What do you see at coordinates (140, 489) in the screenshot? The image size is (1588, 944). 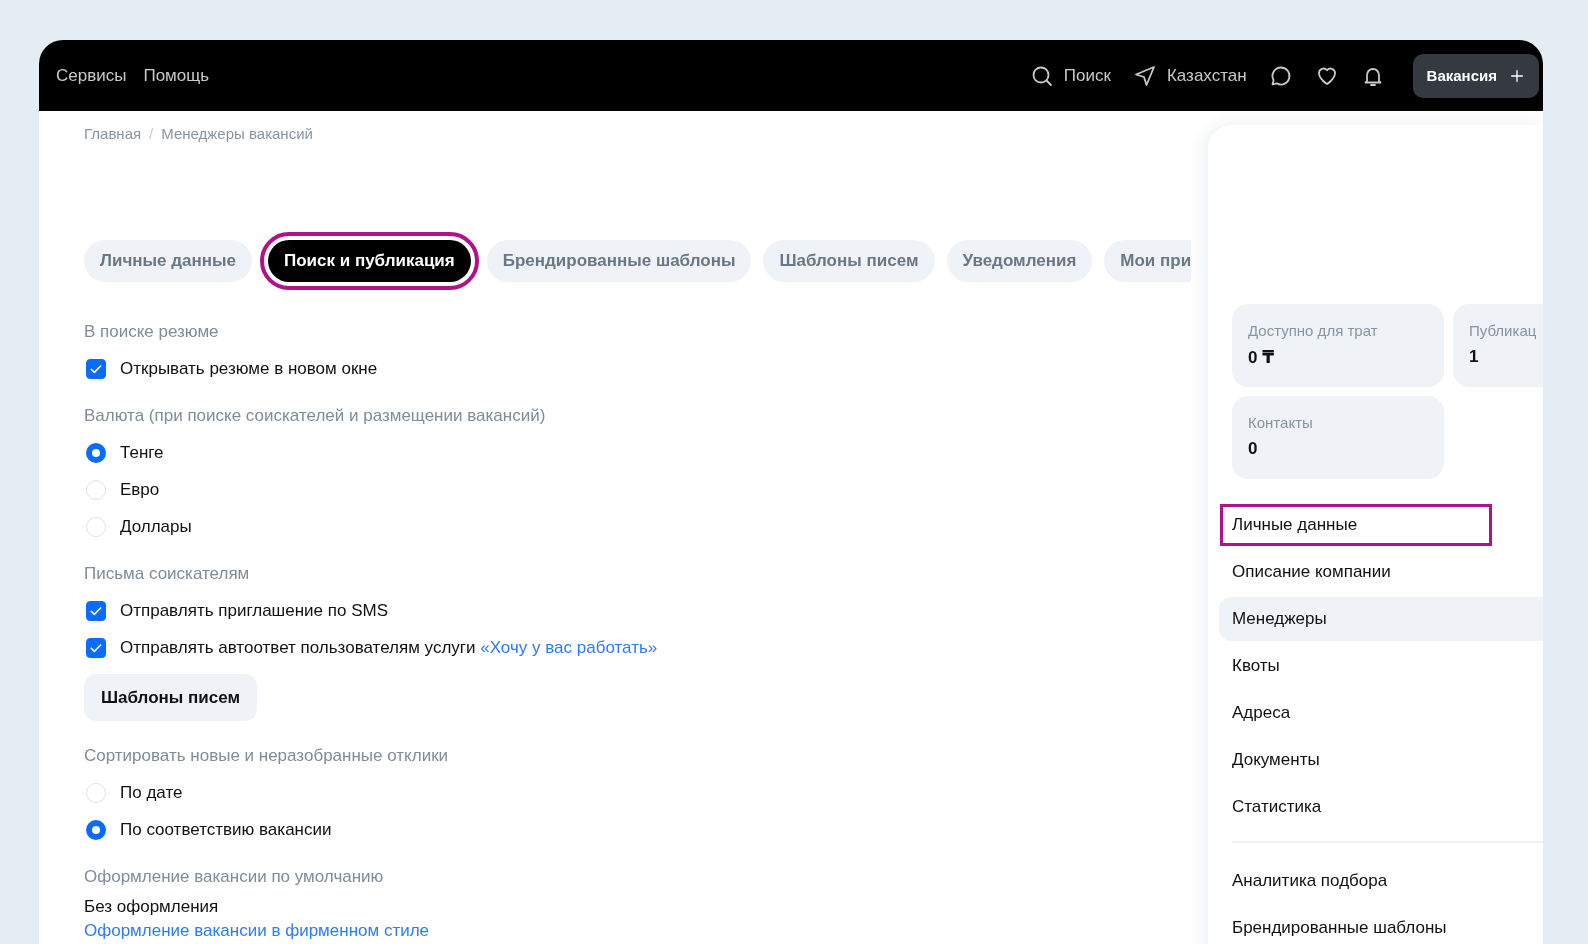 I see `radio-label: Евро` at bounding box center [140, 489].